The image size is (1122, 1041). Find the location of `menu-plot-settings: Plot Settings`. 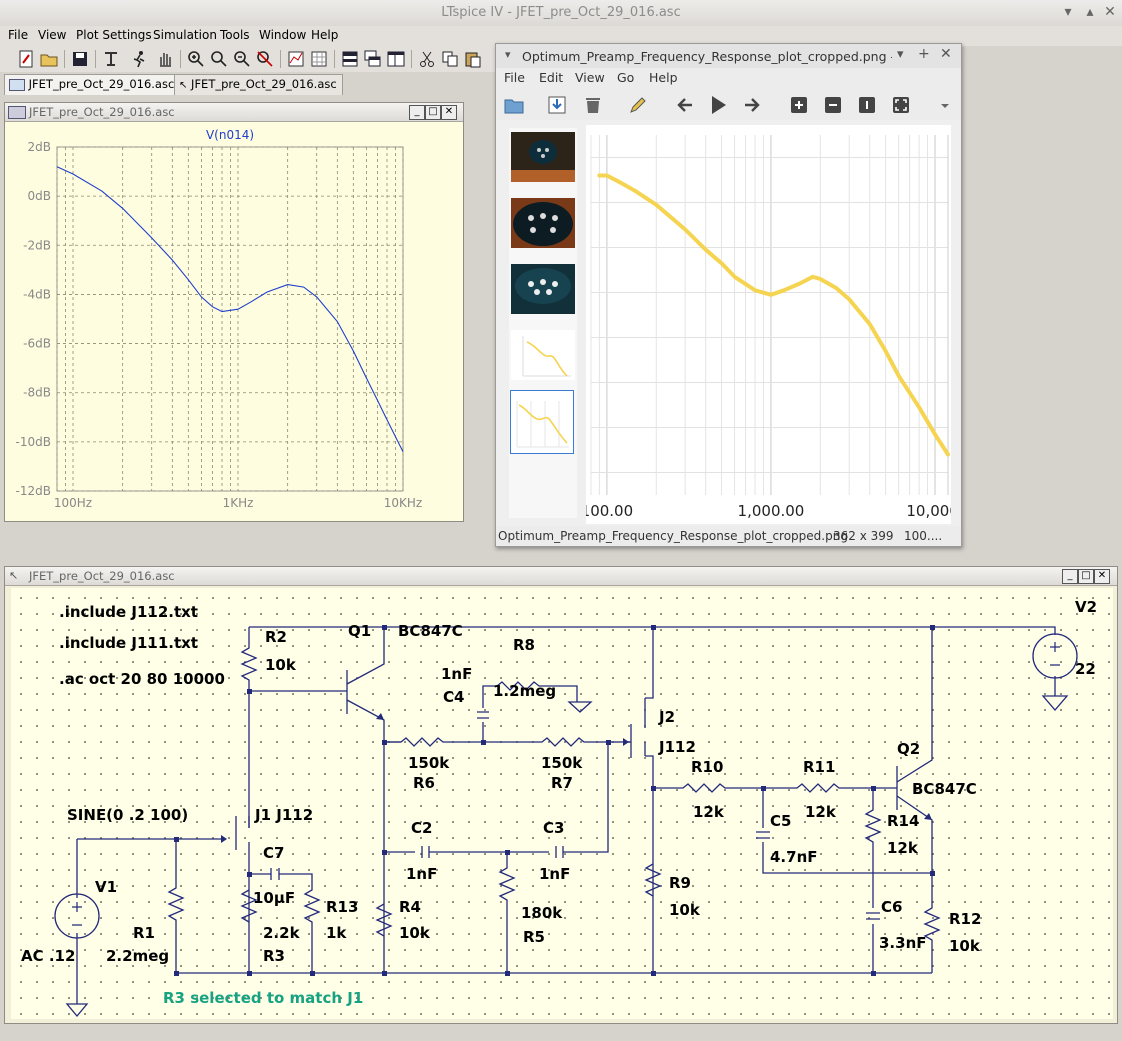

menu-plot-settings: Plot Settings is located at coordinates (114, 35).